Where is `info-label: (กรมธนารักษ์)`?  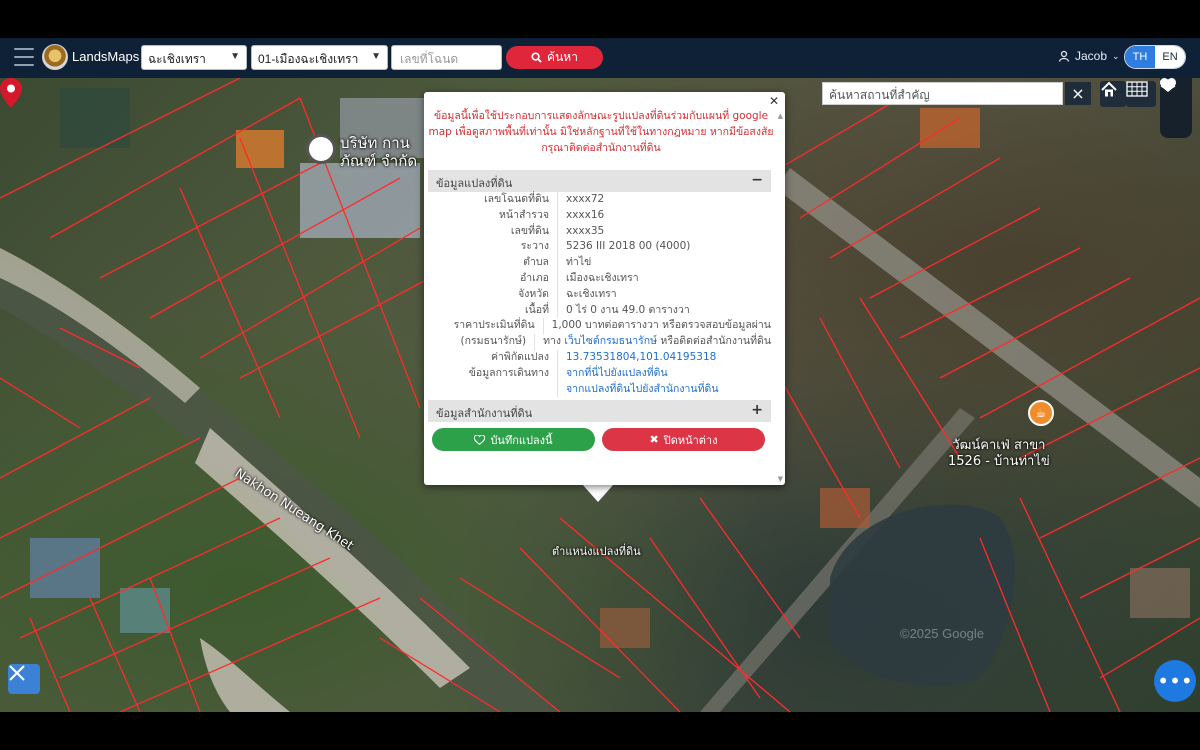
info-label: (กรมธนารักษ์) is located at coordinates (482, 342).